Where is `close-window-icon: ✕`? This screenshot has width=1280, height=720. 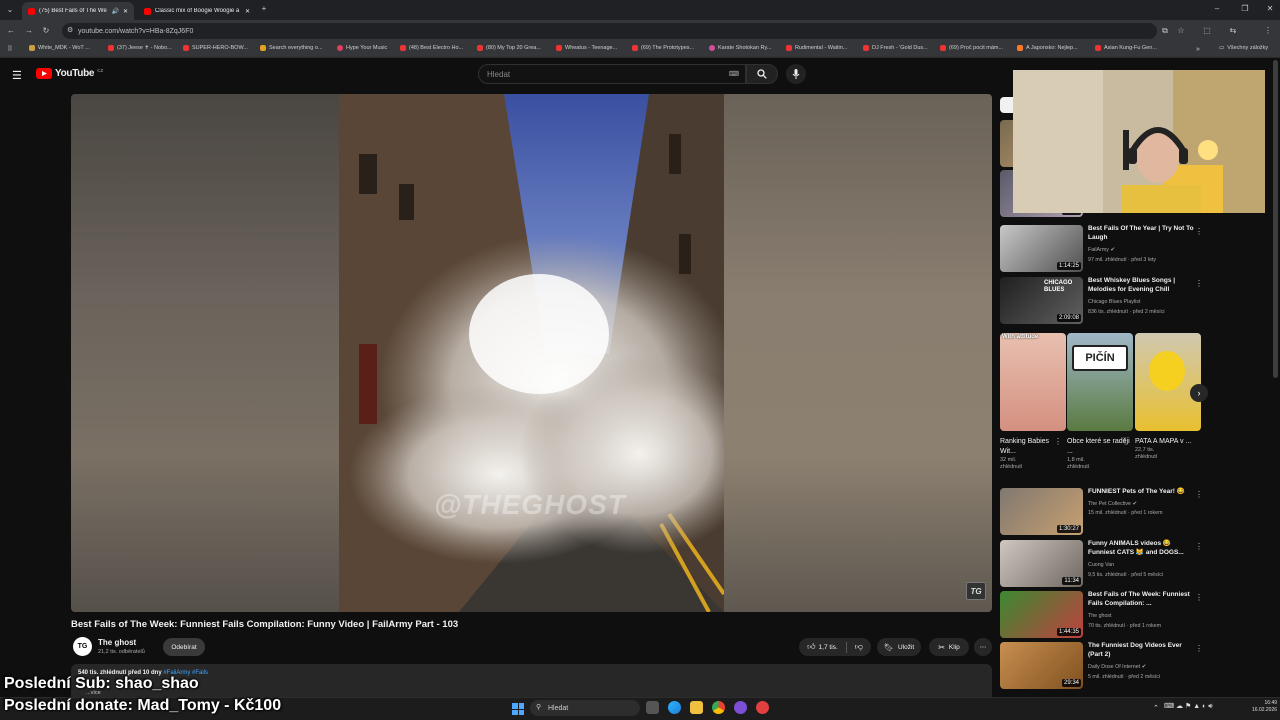 close-window-icon: ✕ is located at coordinates (1270, 9).